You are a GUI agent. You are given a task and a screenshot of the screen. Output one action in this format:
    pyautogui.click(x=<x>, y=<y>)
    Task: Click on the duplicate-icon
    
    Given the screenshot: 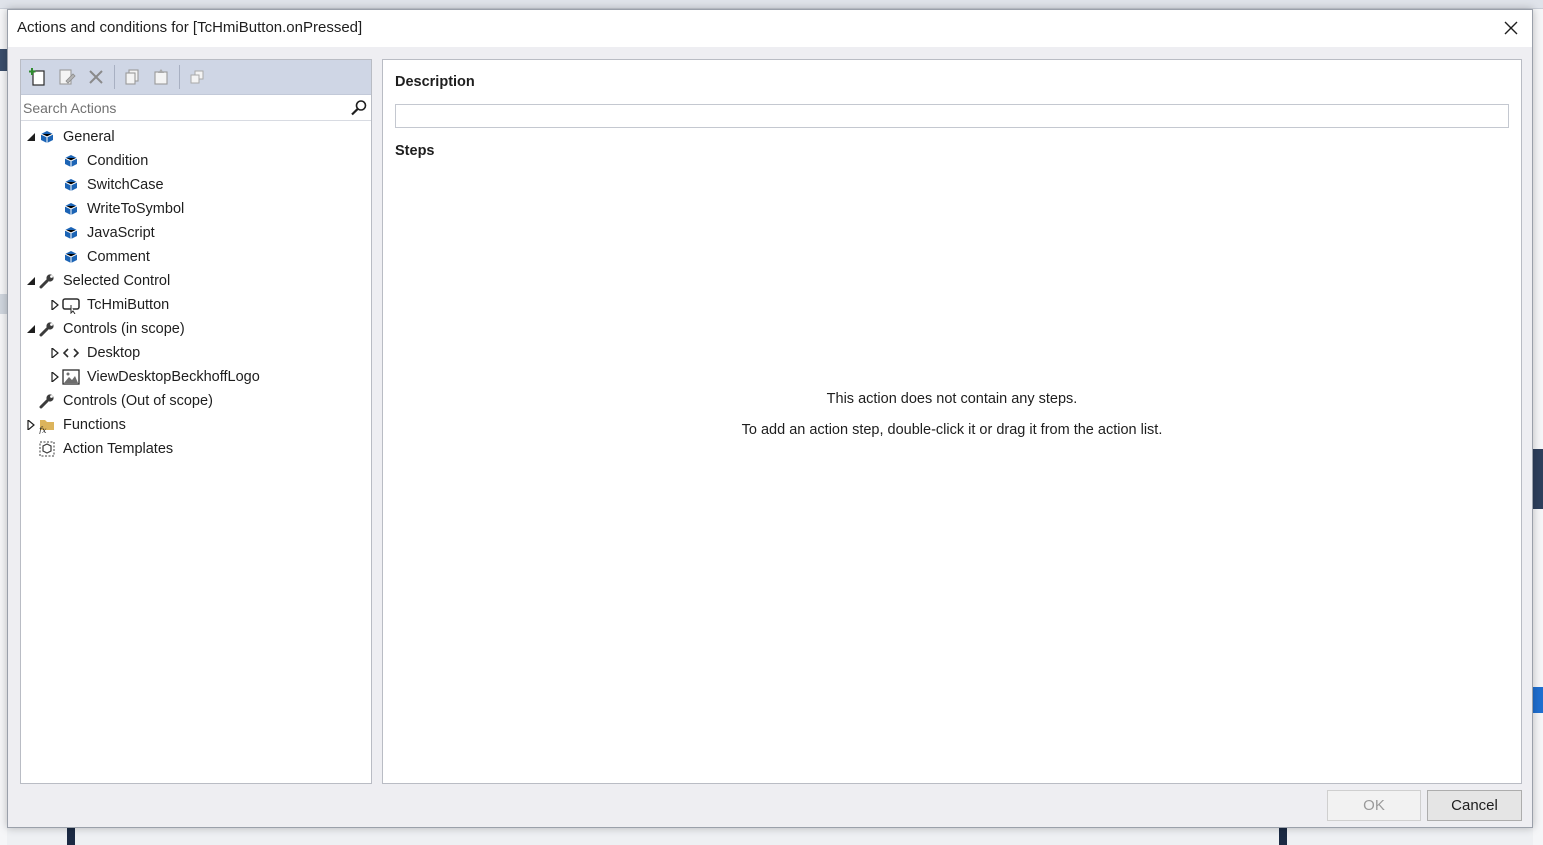 What is the action you would take?
    pyautogui.click(x=197, y=77)
    